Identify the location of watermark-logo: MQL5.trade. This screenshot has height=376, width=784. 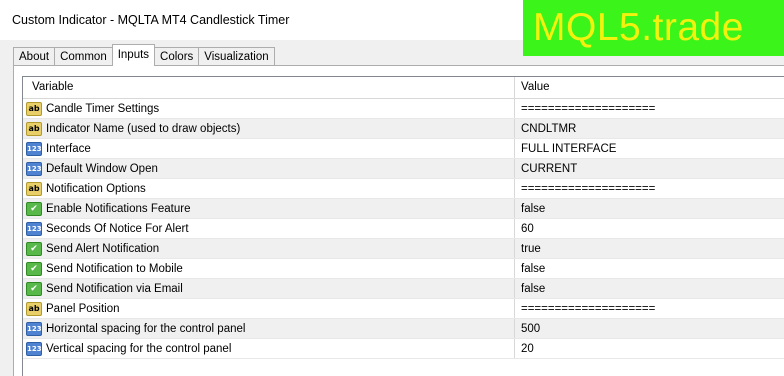
(653, 28).